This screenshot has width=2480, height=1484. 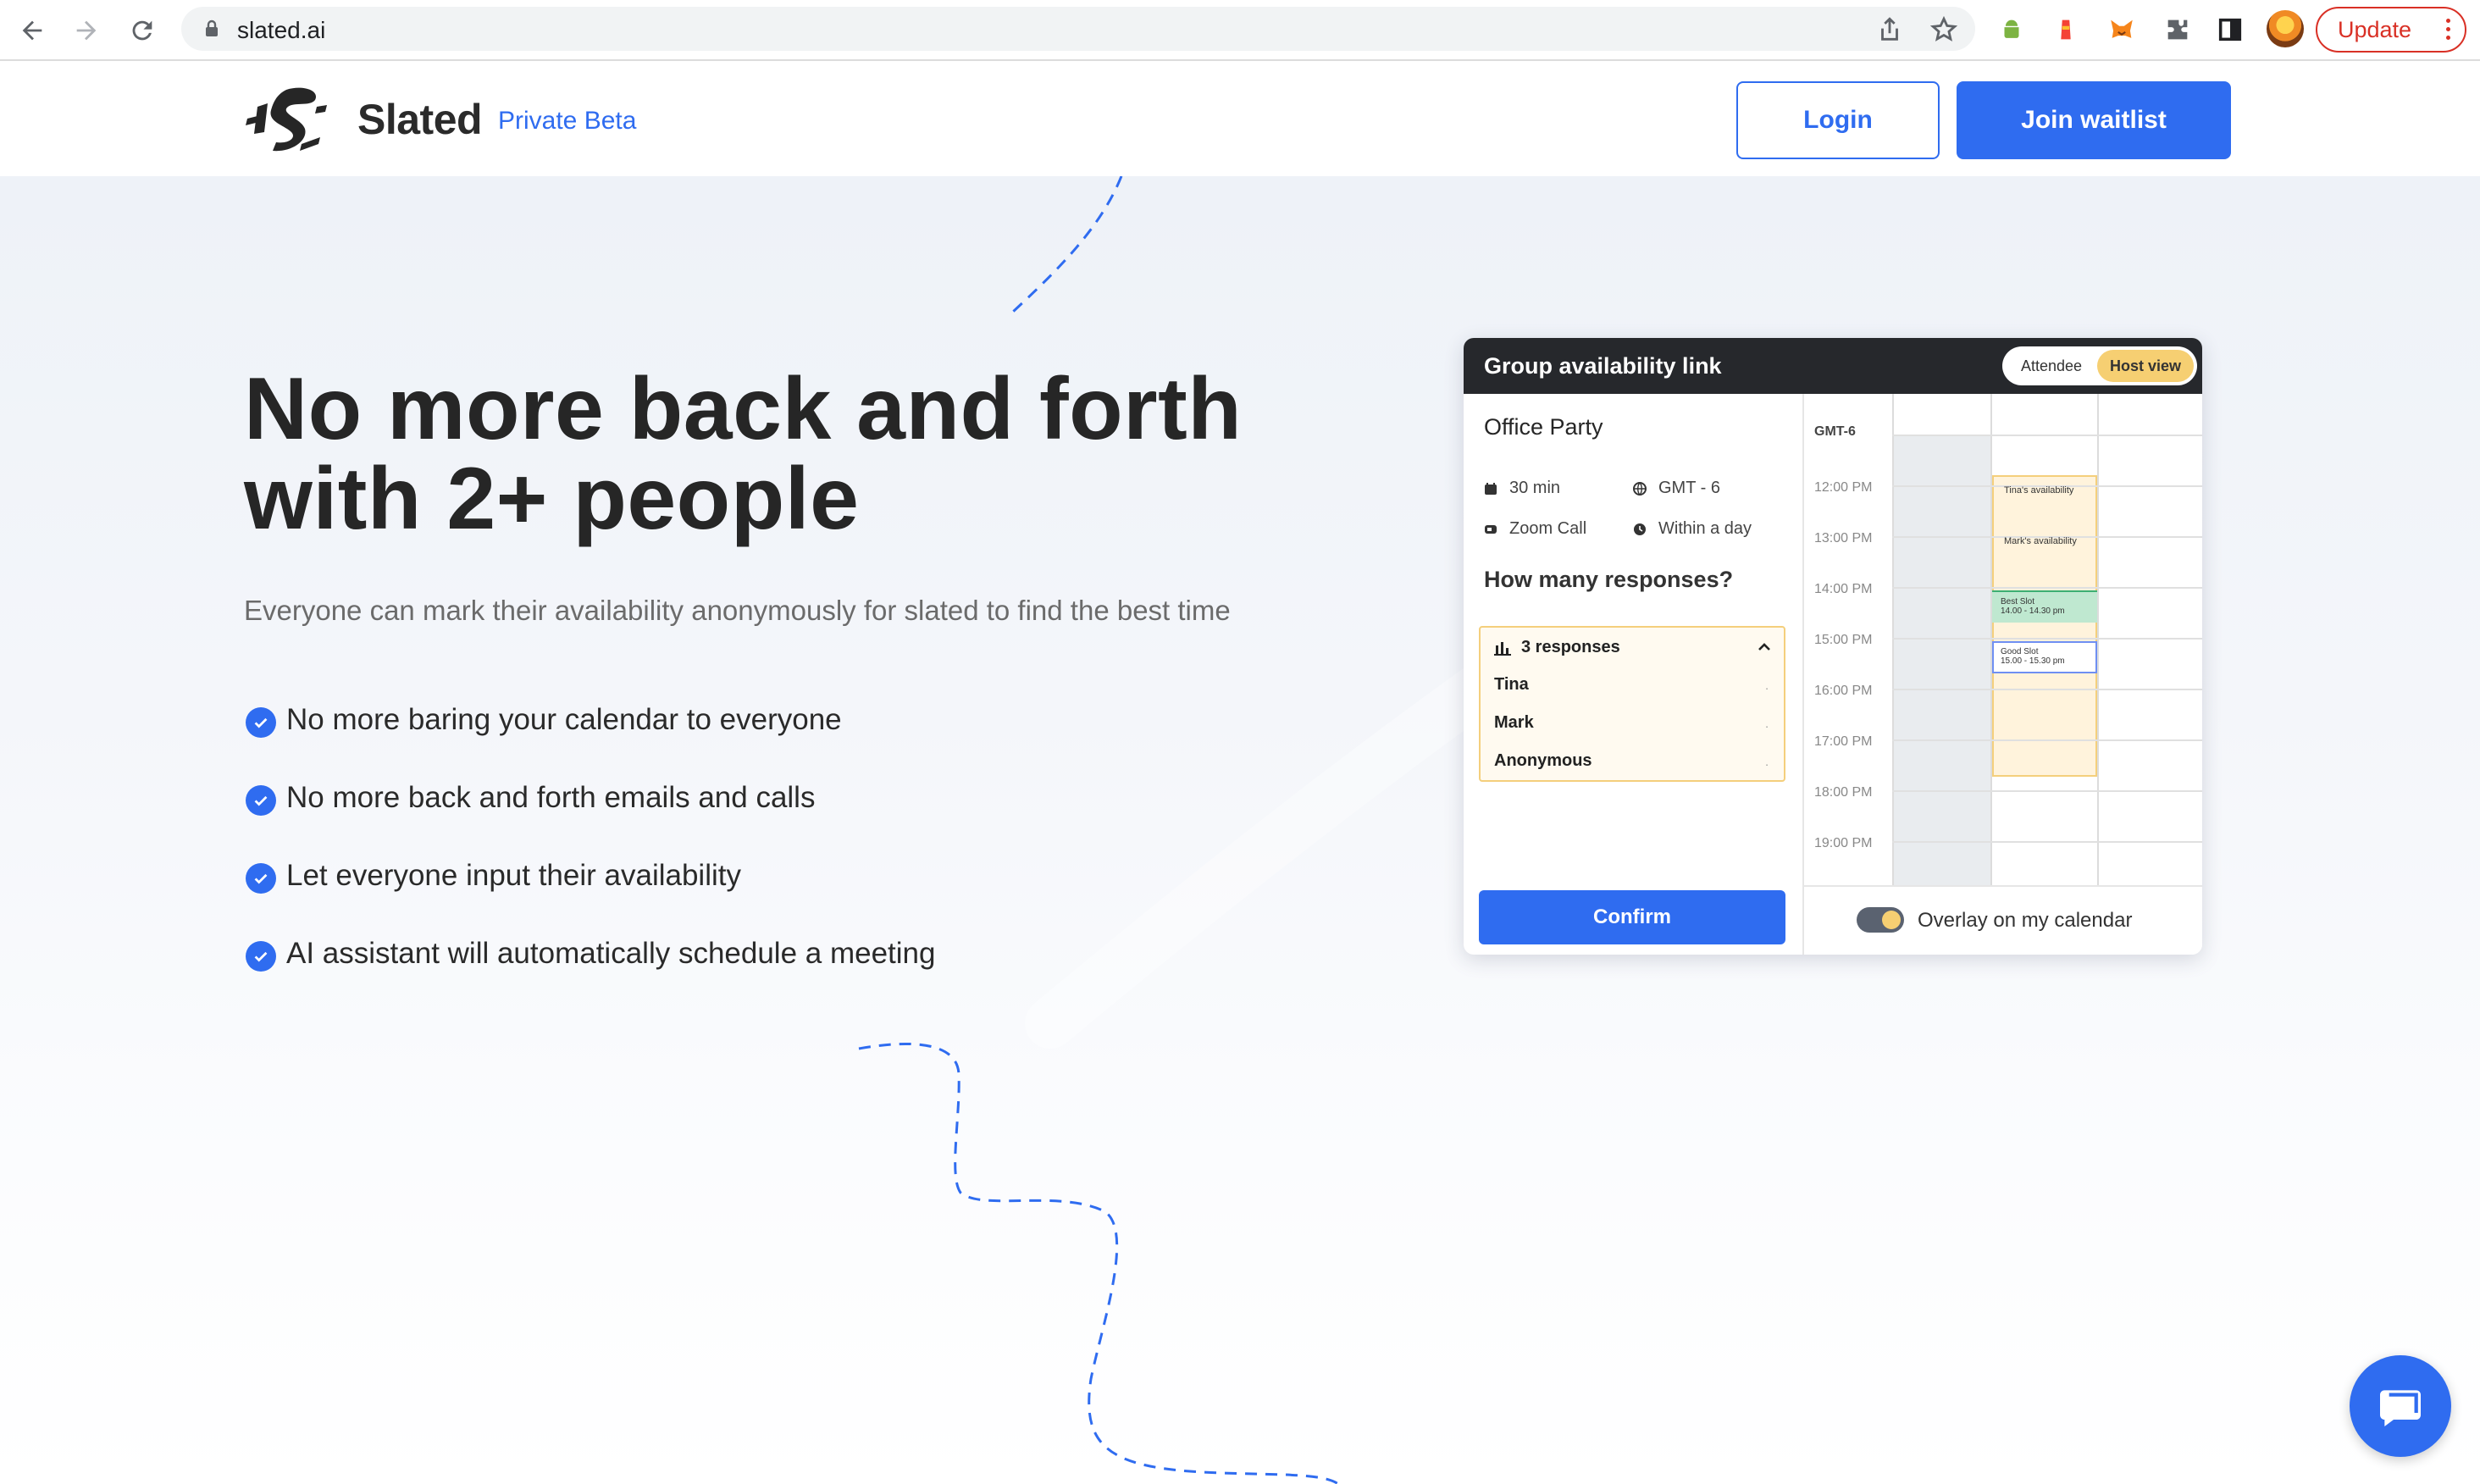 What do you see at coordinates (744, 409) in the screenshot?
I see `headline-line-1: No more back and forth` at bounding box center [744, 409].